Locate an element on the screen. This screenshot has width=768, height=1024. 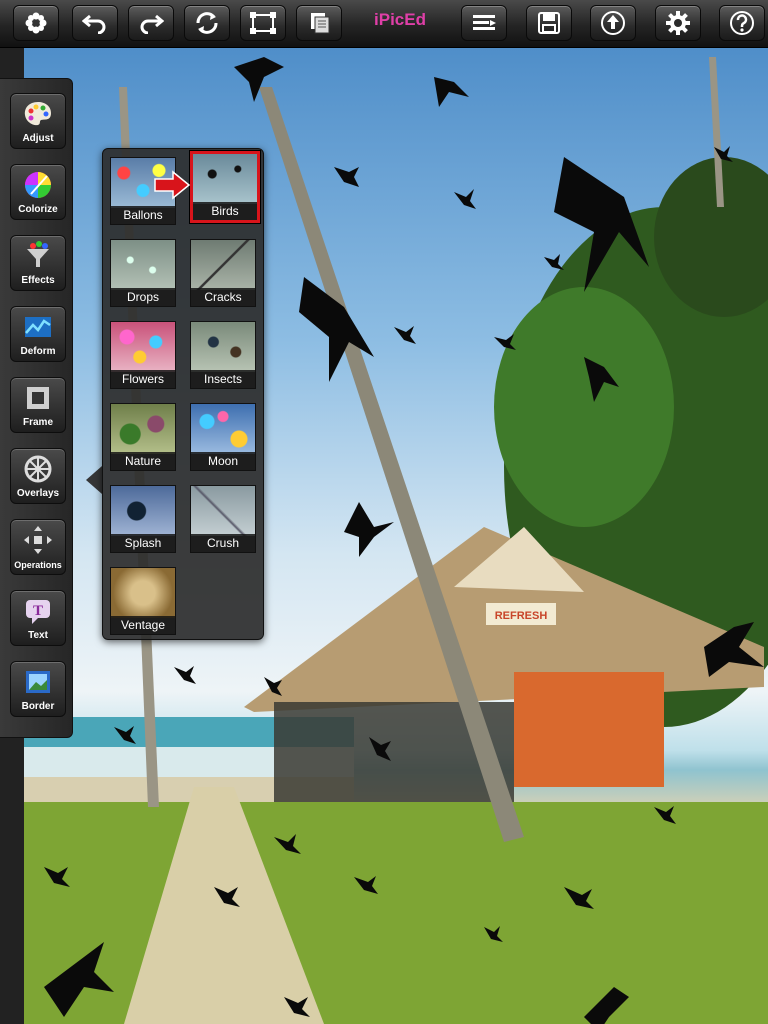
operations-tool-button: Operations is located at coordinates (38, 547).